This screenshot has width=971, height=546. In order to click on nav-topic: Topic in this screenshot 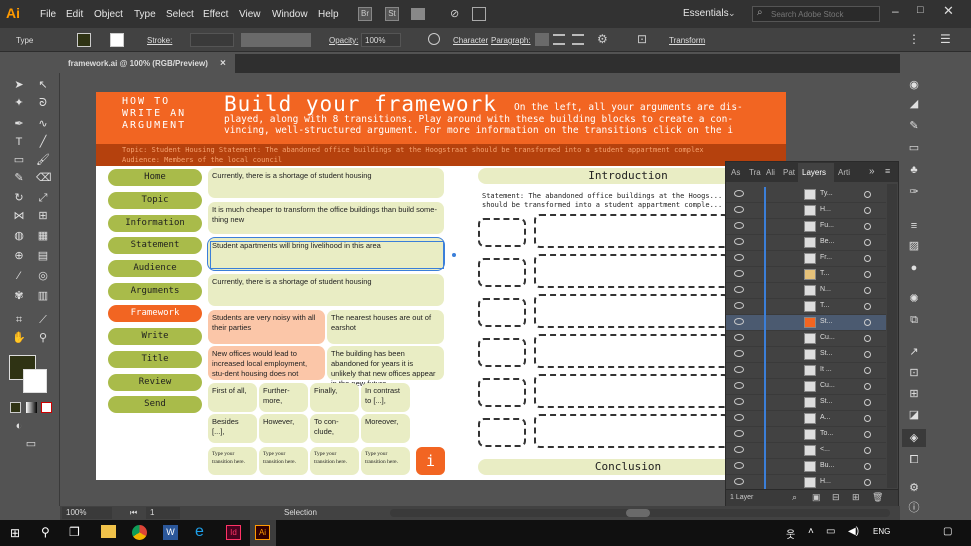, I will do `click(155, 200)`.